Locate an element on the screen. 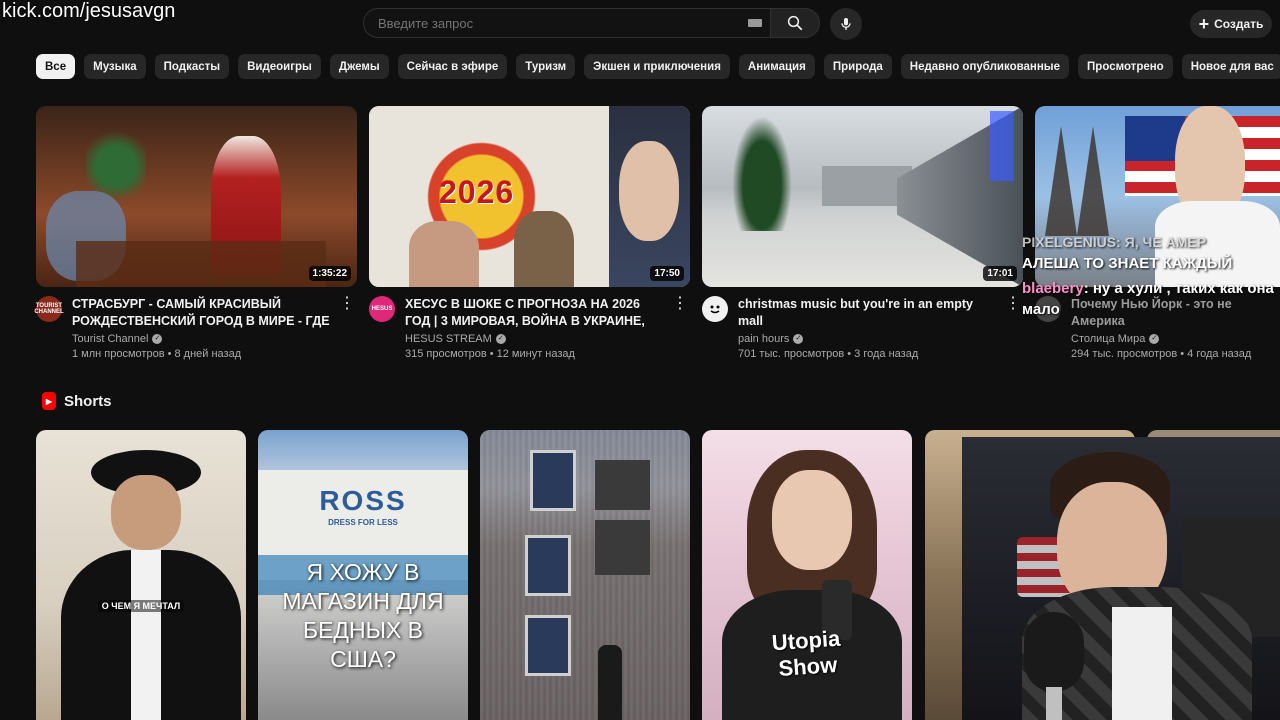  chip-recently-uploaded: Недавно опубликованные is located at coordinates (985, 66).